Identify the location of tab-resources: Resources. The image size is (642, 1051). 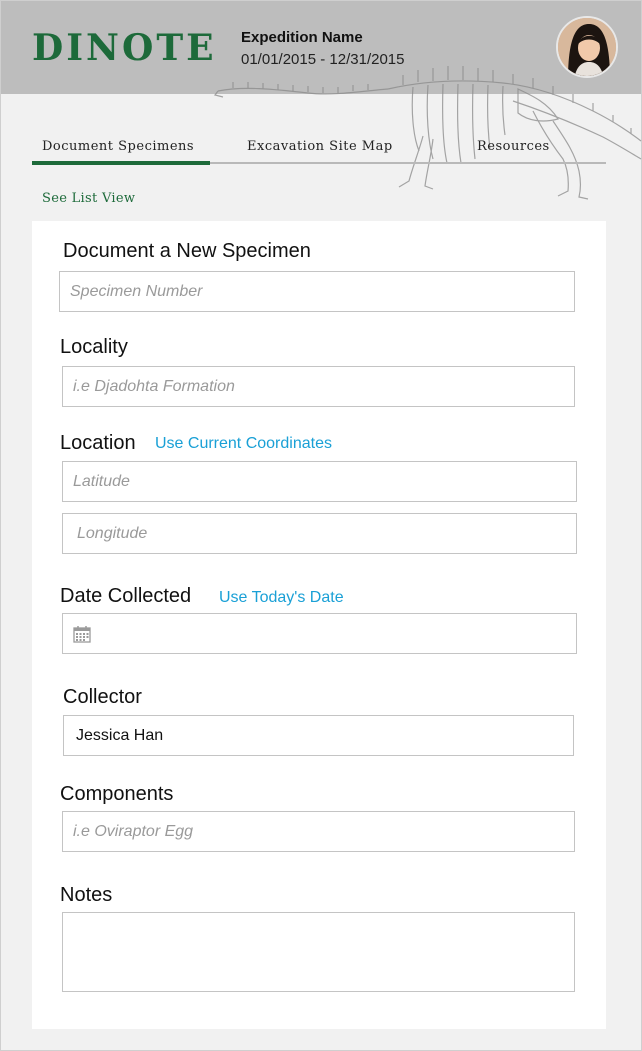
(513, 146).